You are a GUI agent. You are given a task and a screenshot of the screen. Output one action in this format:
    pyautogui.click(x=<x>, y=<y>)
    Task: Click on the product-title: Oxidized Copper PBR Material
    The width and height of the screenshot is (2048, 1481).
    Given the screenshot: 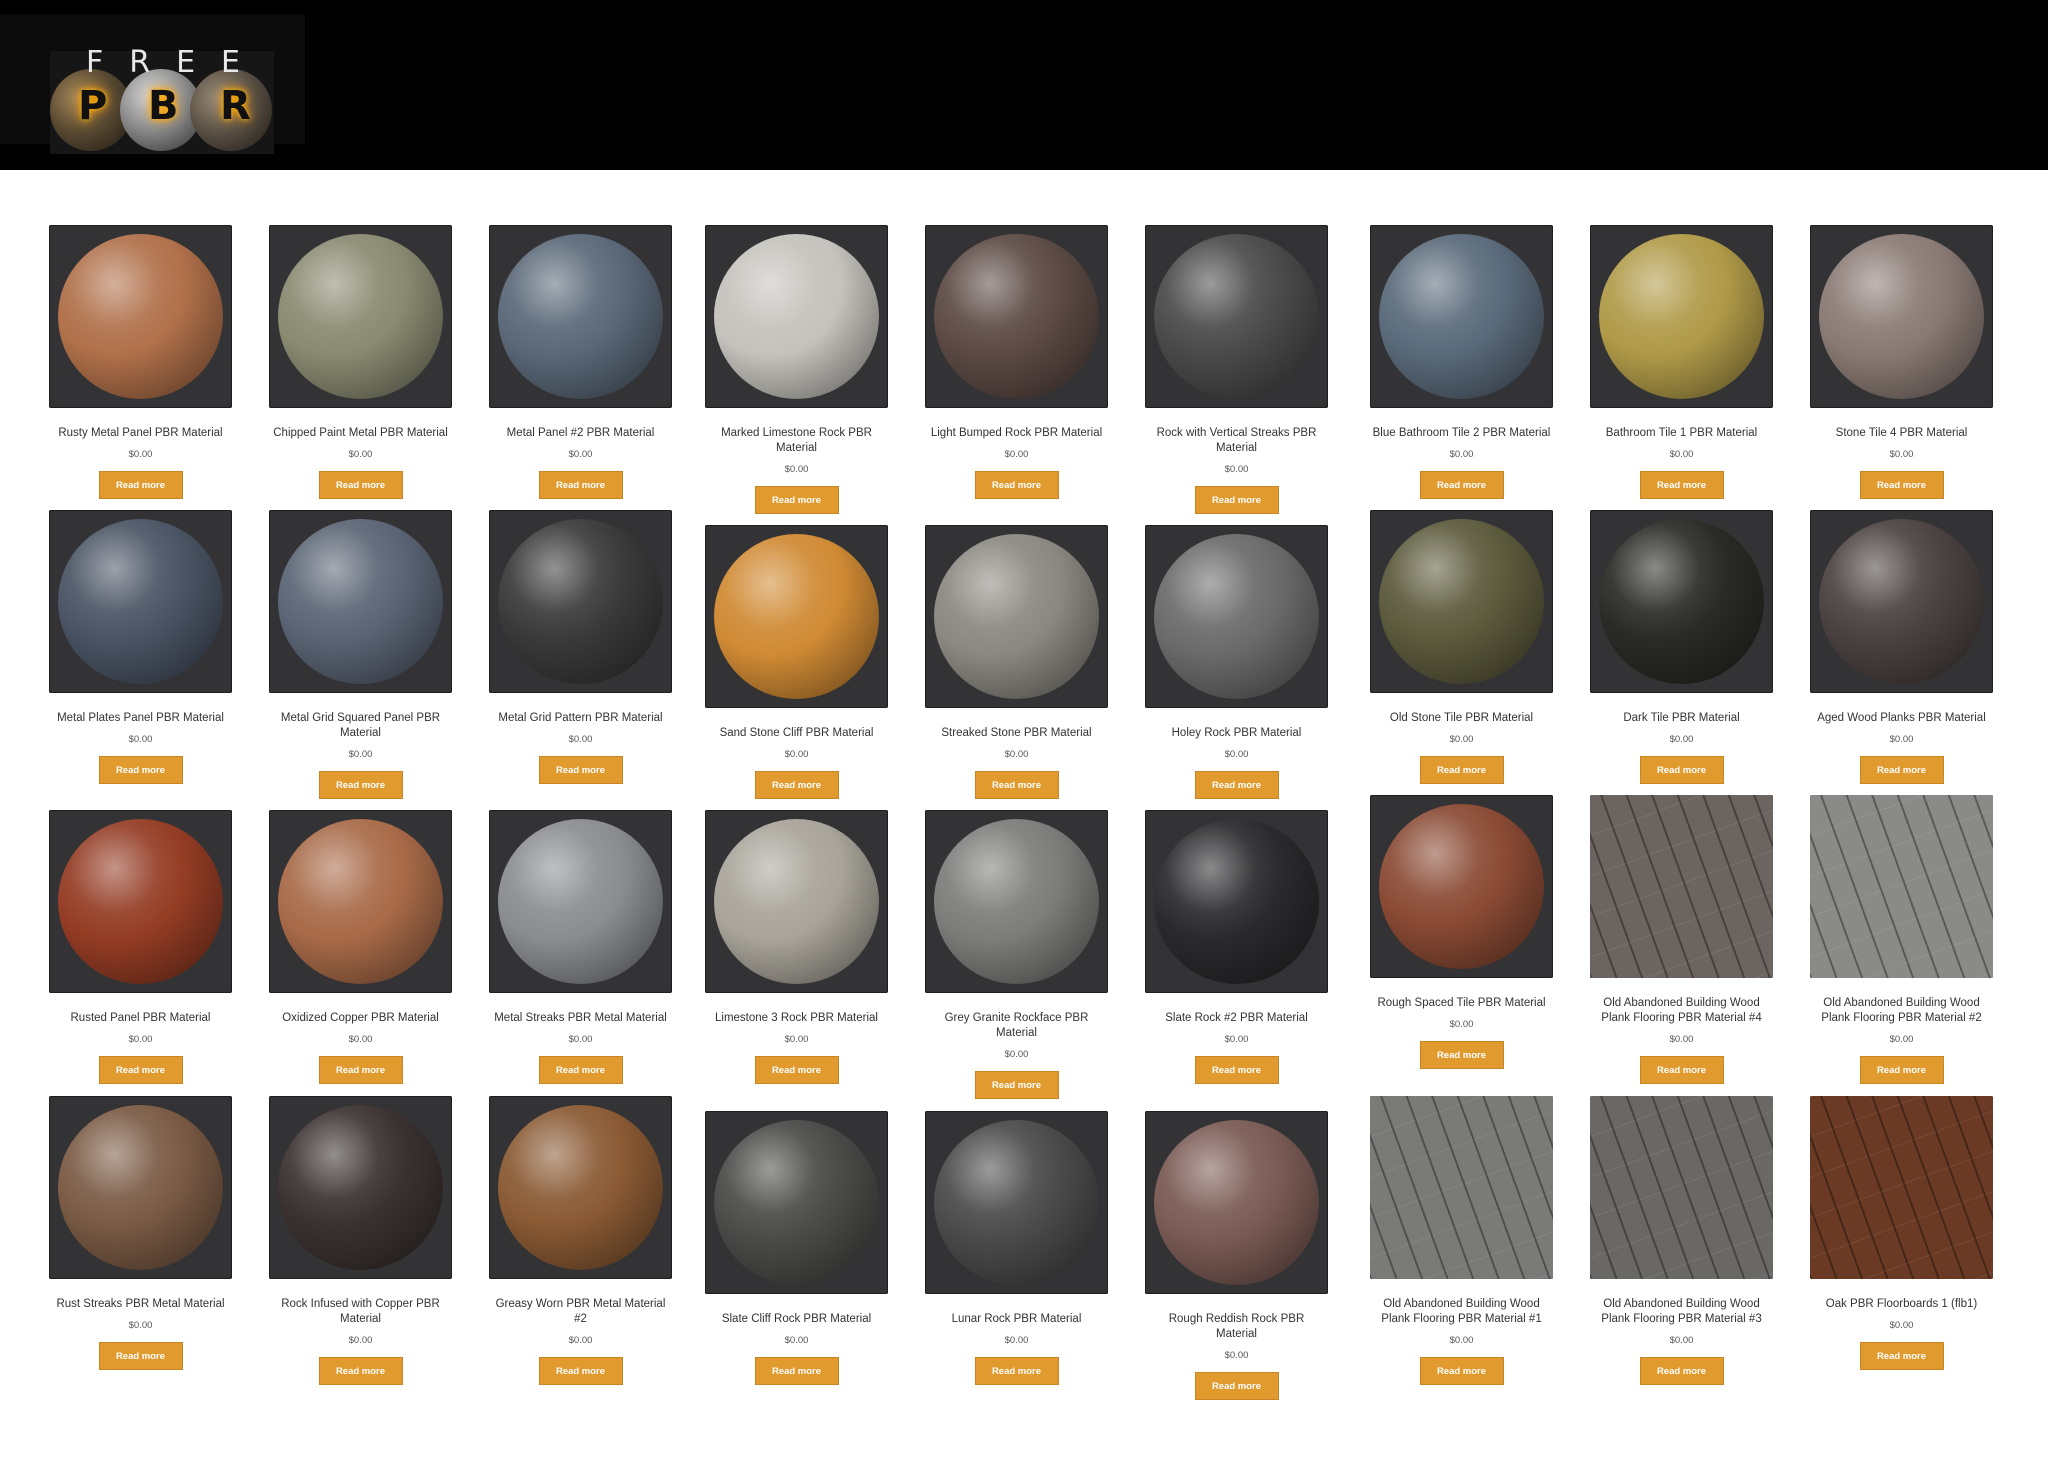 What is the action you would take?
    pyautogui.click(x=360, y=1018)
    